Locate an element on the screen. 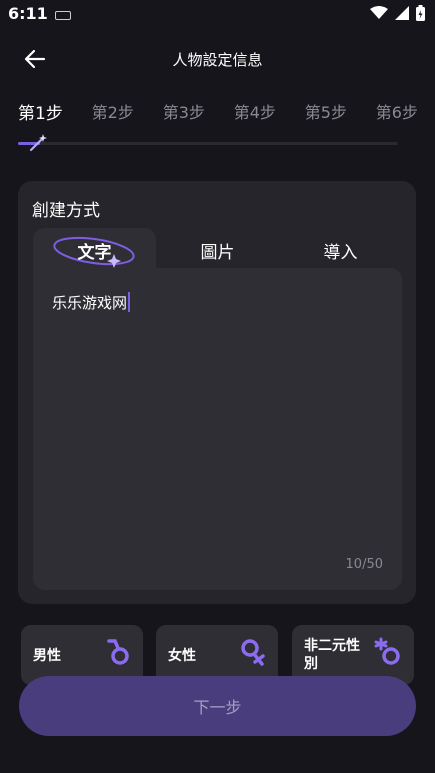 Image resolution: width=435 pixels, height=773 pixels. next-step-button: 下一步 is located at coordinates (217, 706).